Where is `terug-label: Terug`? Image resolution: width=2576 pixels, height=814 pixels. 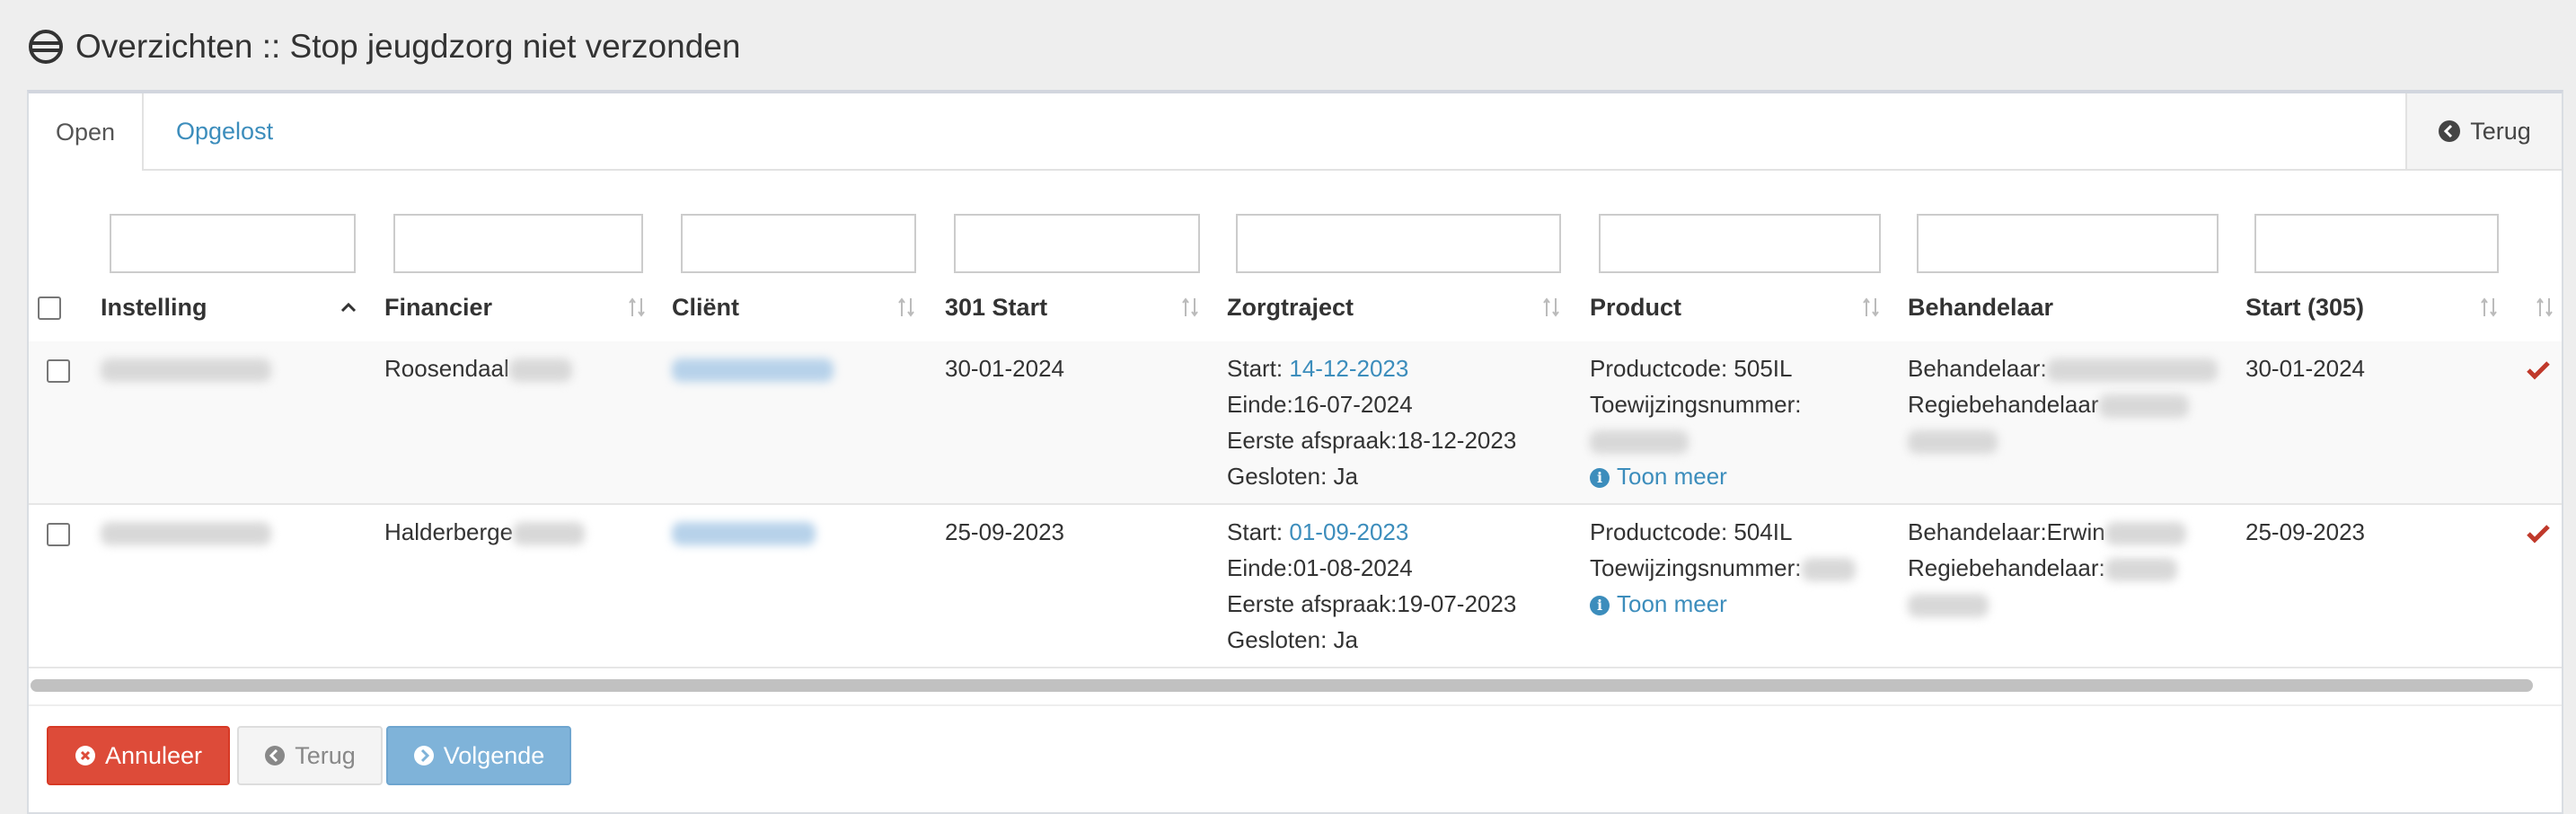 terug-label: Terug is located at coordinates (325, 755).